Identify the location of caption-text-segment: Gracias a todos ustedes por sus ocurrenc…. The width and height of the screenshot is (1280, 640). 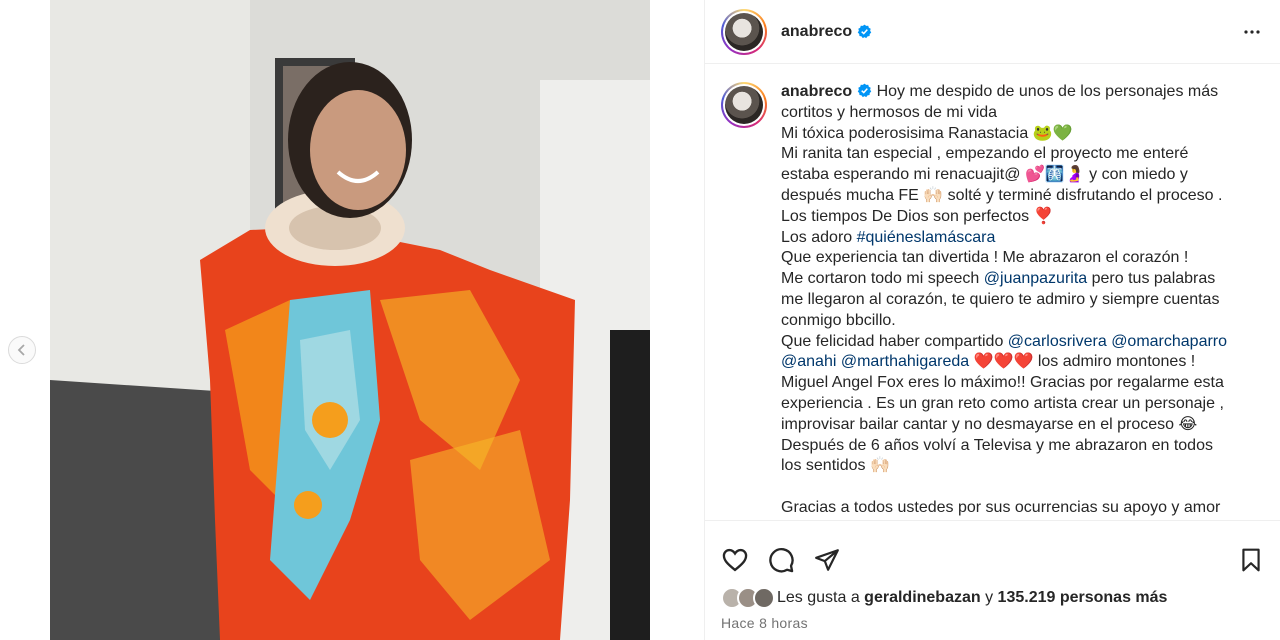
(1001, 507).